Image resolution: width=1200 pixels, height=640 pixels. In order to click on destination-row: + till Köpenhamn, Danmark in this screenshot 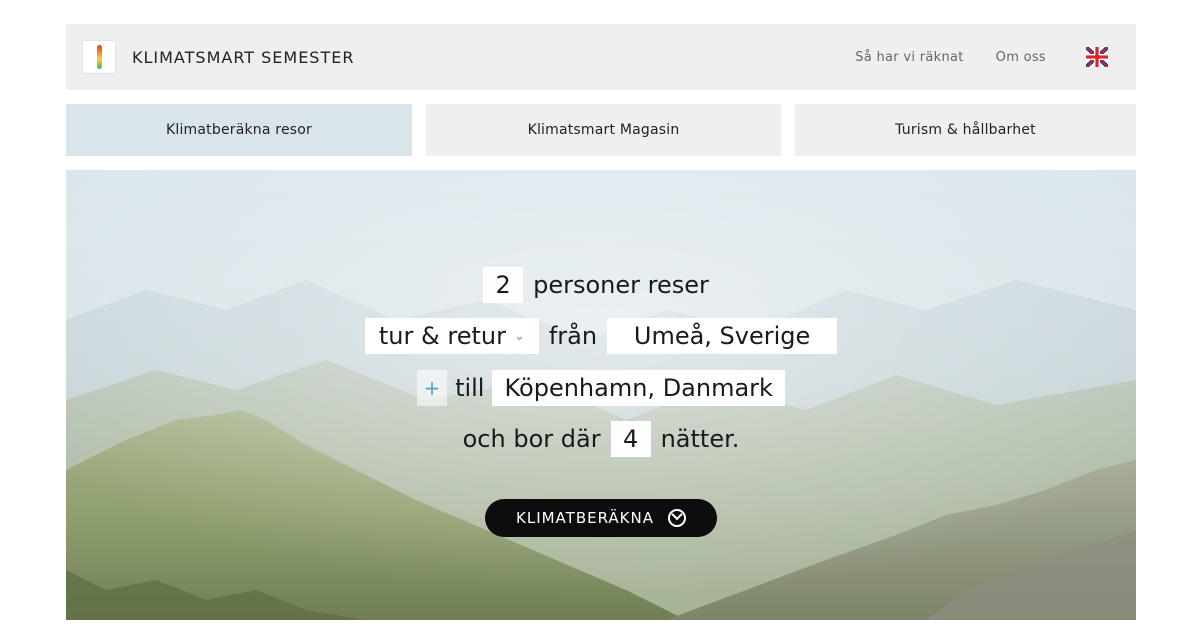, I will do `click(601, 388)`.